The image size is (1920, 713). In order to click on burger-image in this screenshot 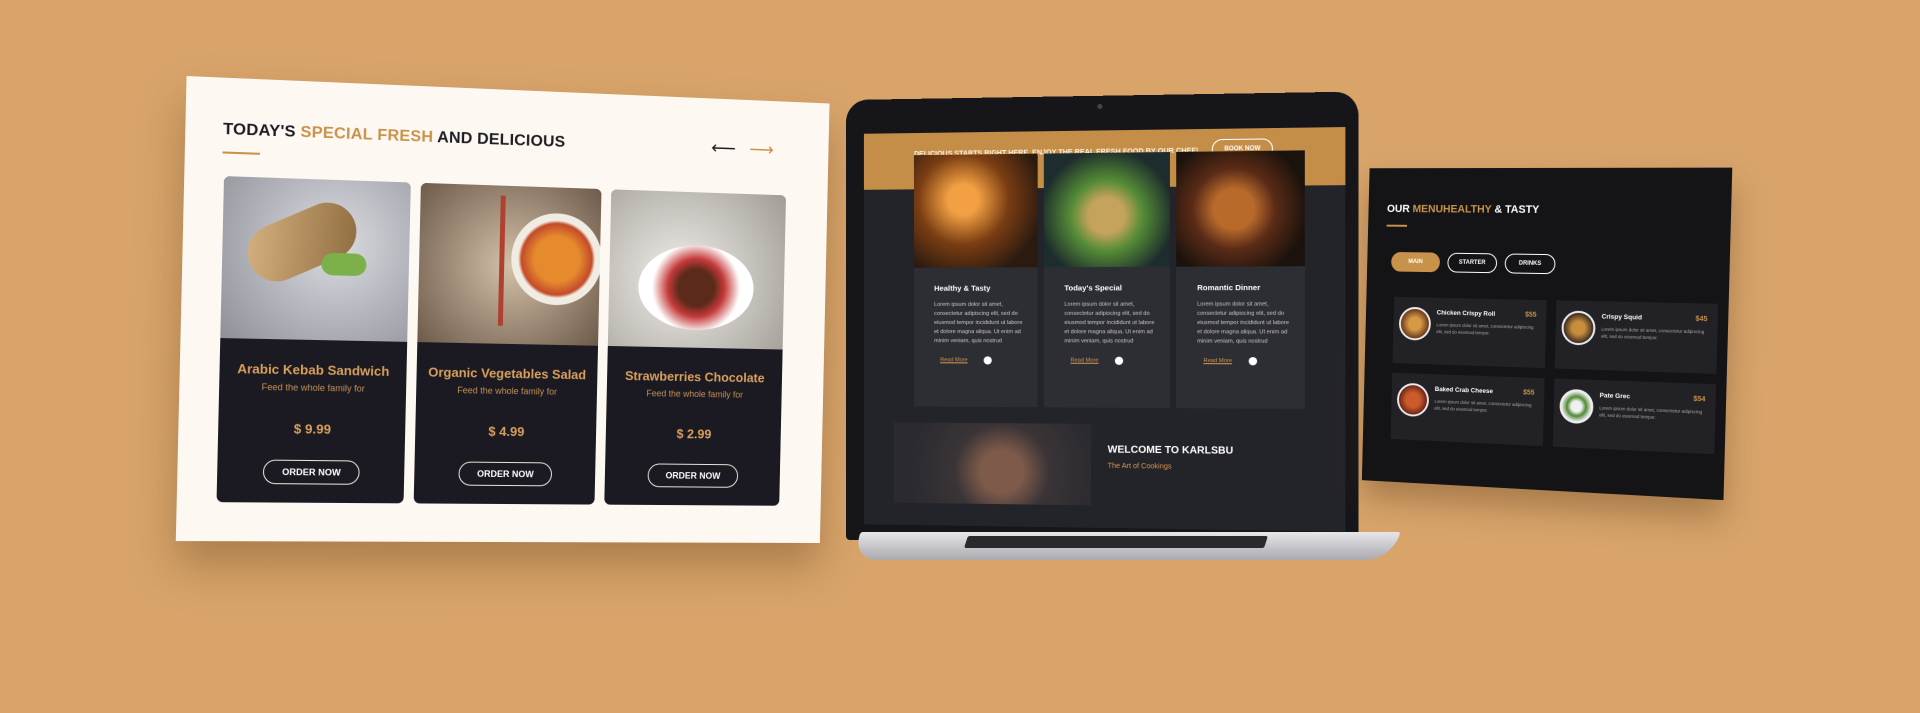, I will do `click(1240, 208)`.